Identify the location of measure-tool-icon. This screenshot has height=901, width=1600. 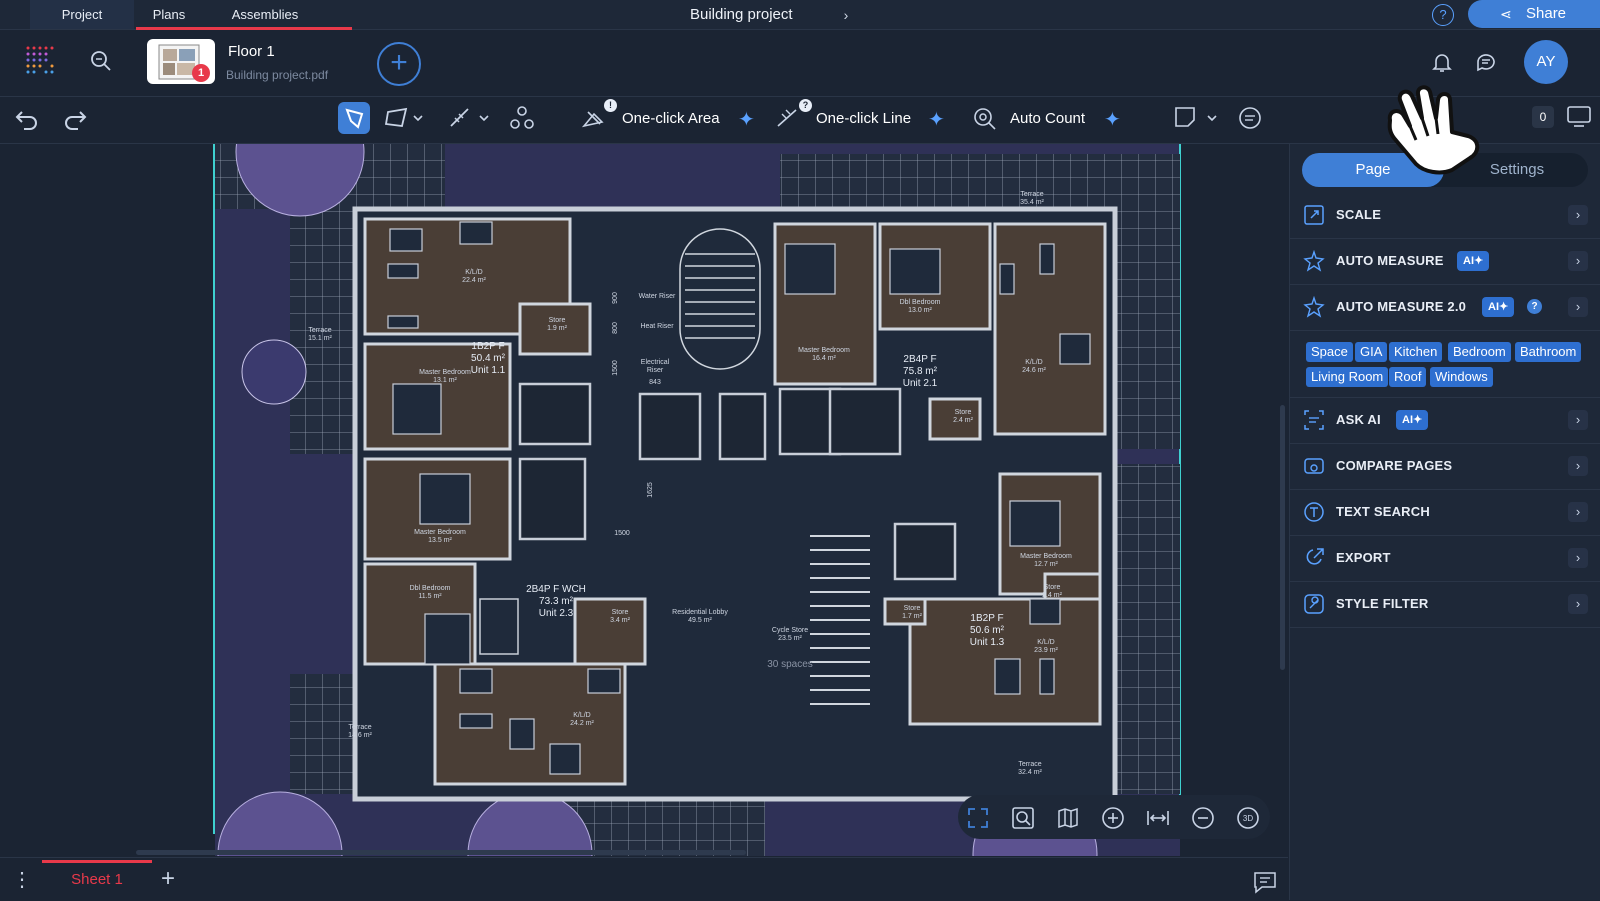
(469, 118).